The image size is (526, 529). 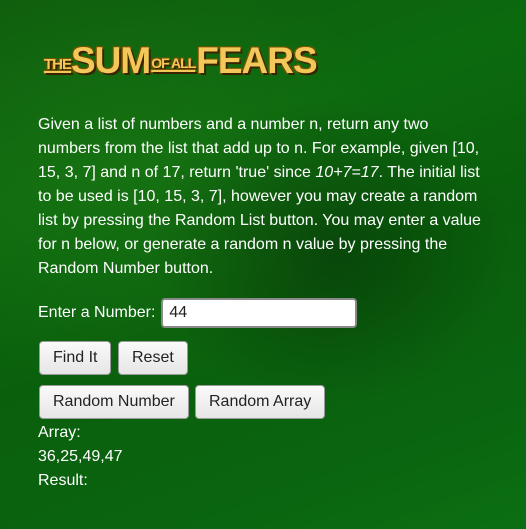 I want to click on description-equation: 10+7=17, so click(x=347, y=172).